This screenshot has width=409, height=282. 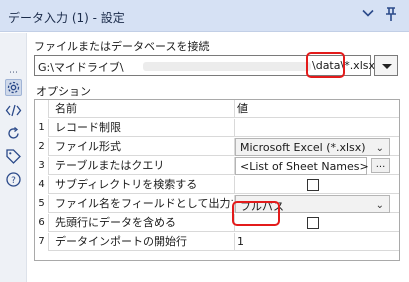 I want to click on row-number: 1, so click(x=42, y=128).